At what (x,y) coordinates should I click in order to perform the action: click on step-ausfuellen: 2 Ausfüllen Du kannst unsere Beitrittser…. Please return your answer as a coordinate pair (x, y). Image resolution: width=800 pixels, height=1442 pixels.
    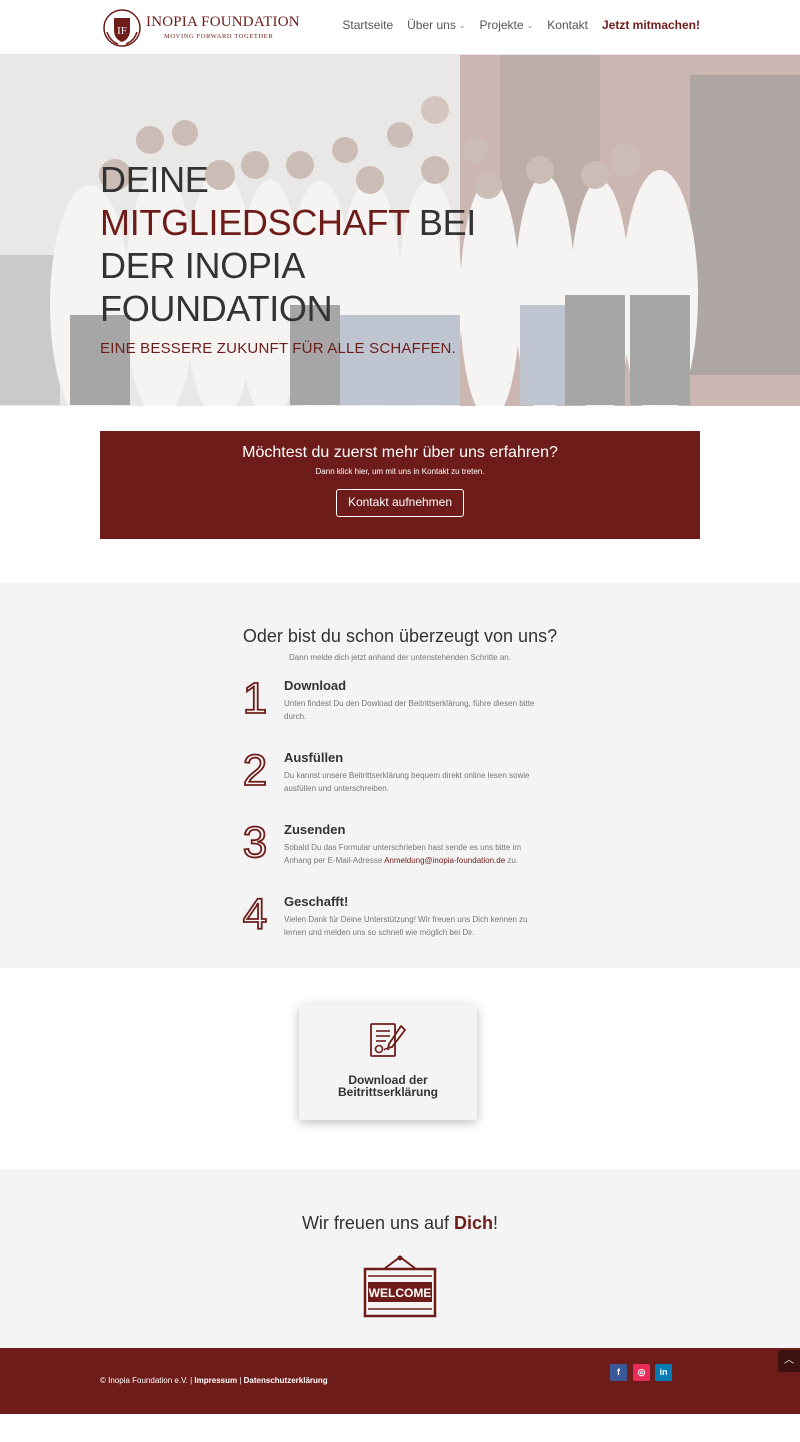
    Looking at the image, I should click on (398, 777).